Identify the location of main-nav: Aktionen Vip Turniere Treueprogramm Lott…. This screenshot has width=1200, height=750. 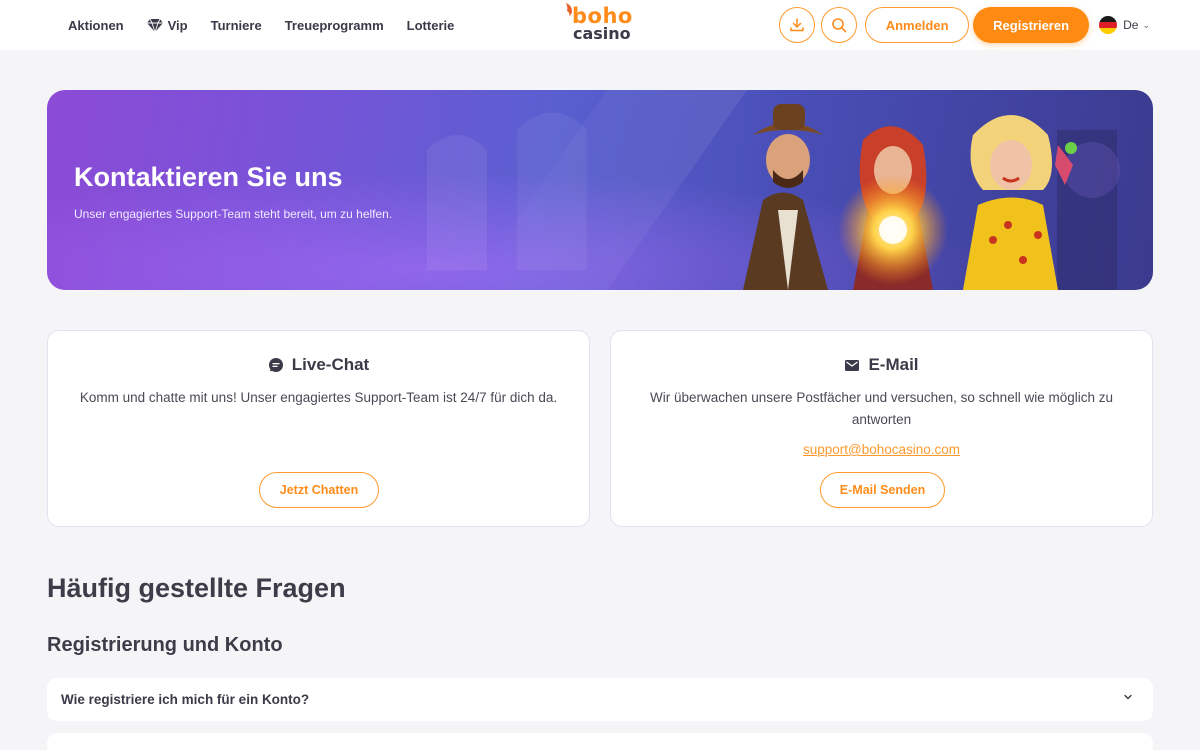
(272, 25).